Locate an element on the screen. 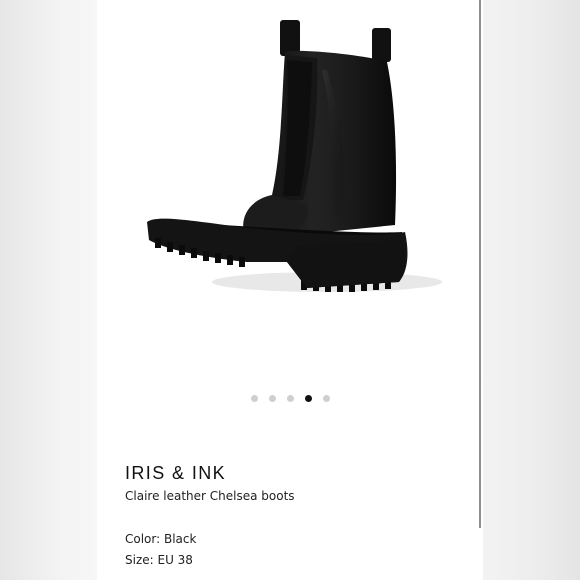 The width and height of the screenshot is (580, 580). color-attribute: Color: Black is located at coordinates (161, 539).